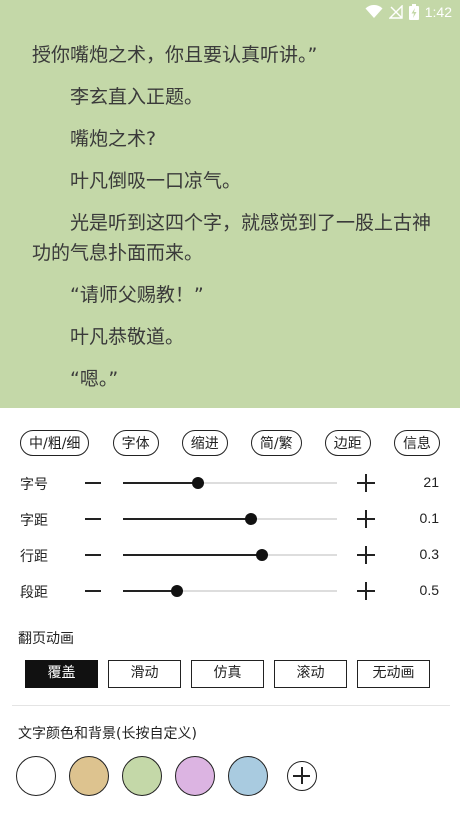 The height and width of the screenshot is (817, 460). I want to click on swatch-tan, so click(89, 776).